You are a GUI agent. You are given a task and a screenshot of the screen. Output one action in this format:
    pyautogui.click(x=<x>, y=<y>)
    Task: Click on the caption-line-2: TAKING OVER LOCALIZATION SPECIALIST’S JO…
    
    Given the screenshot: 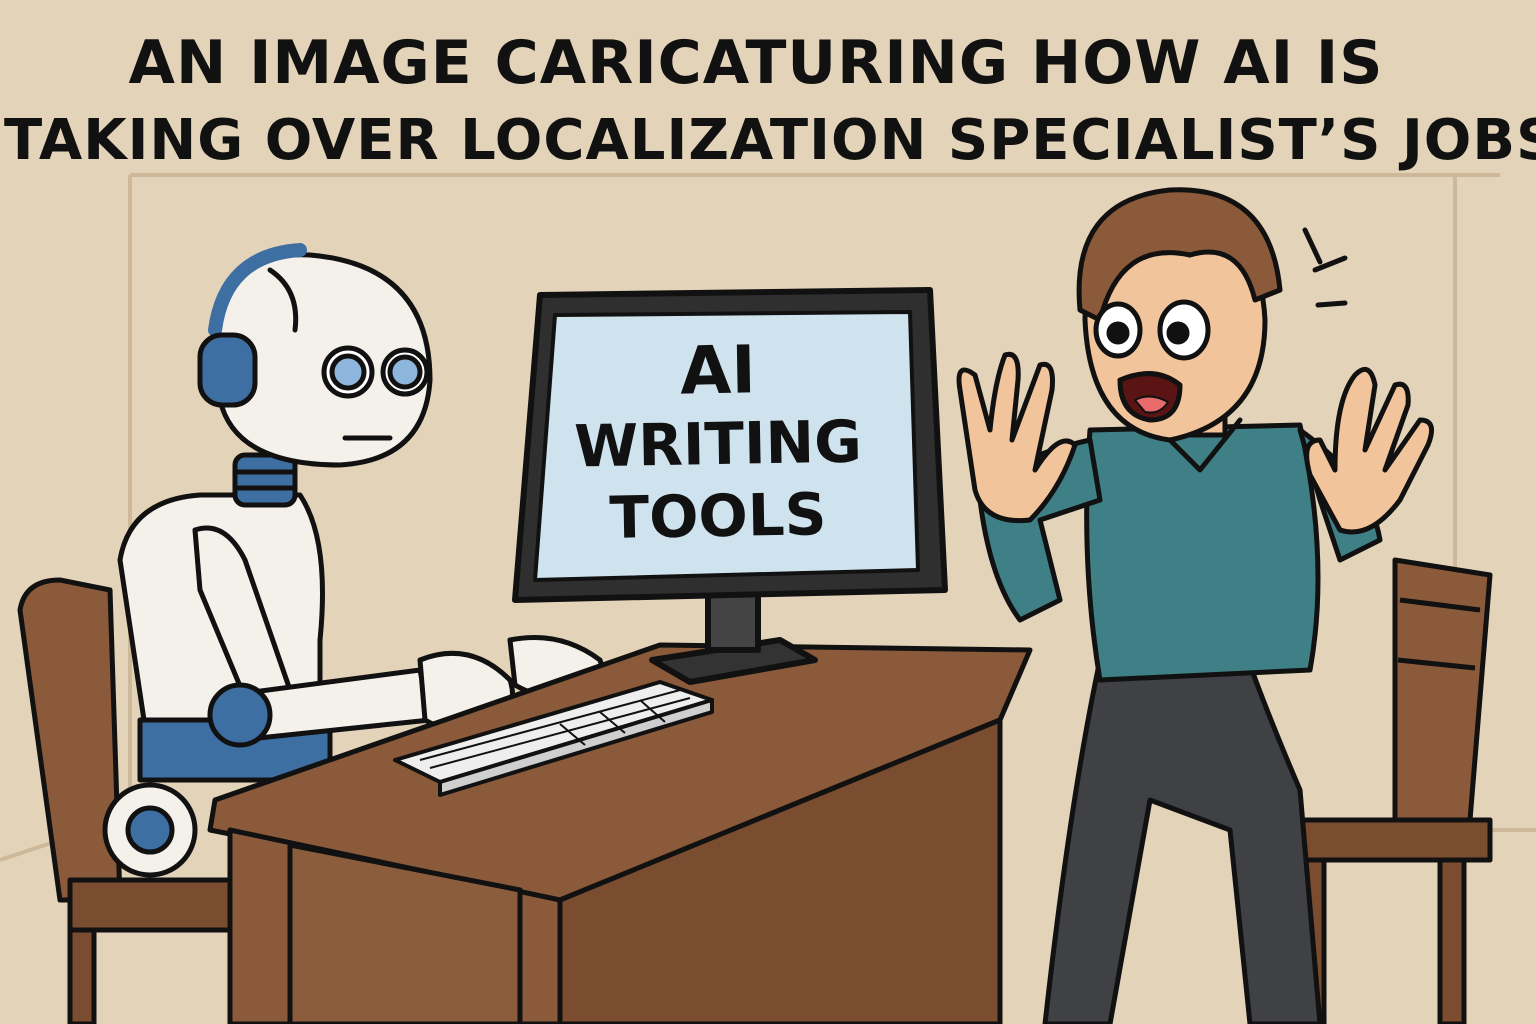 What is the action you would take?
    pyautogui.click(x=770, y=140)
    